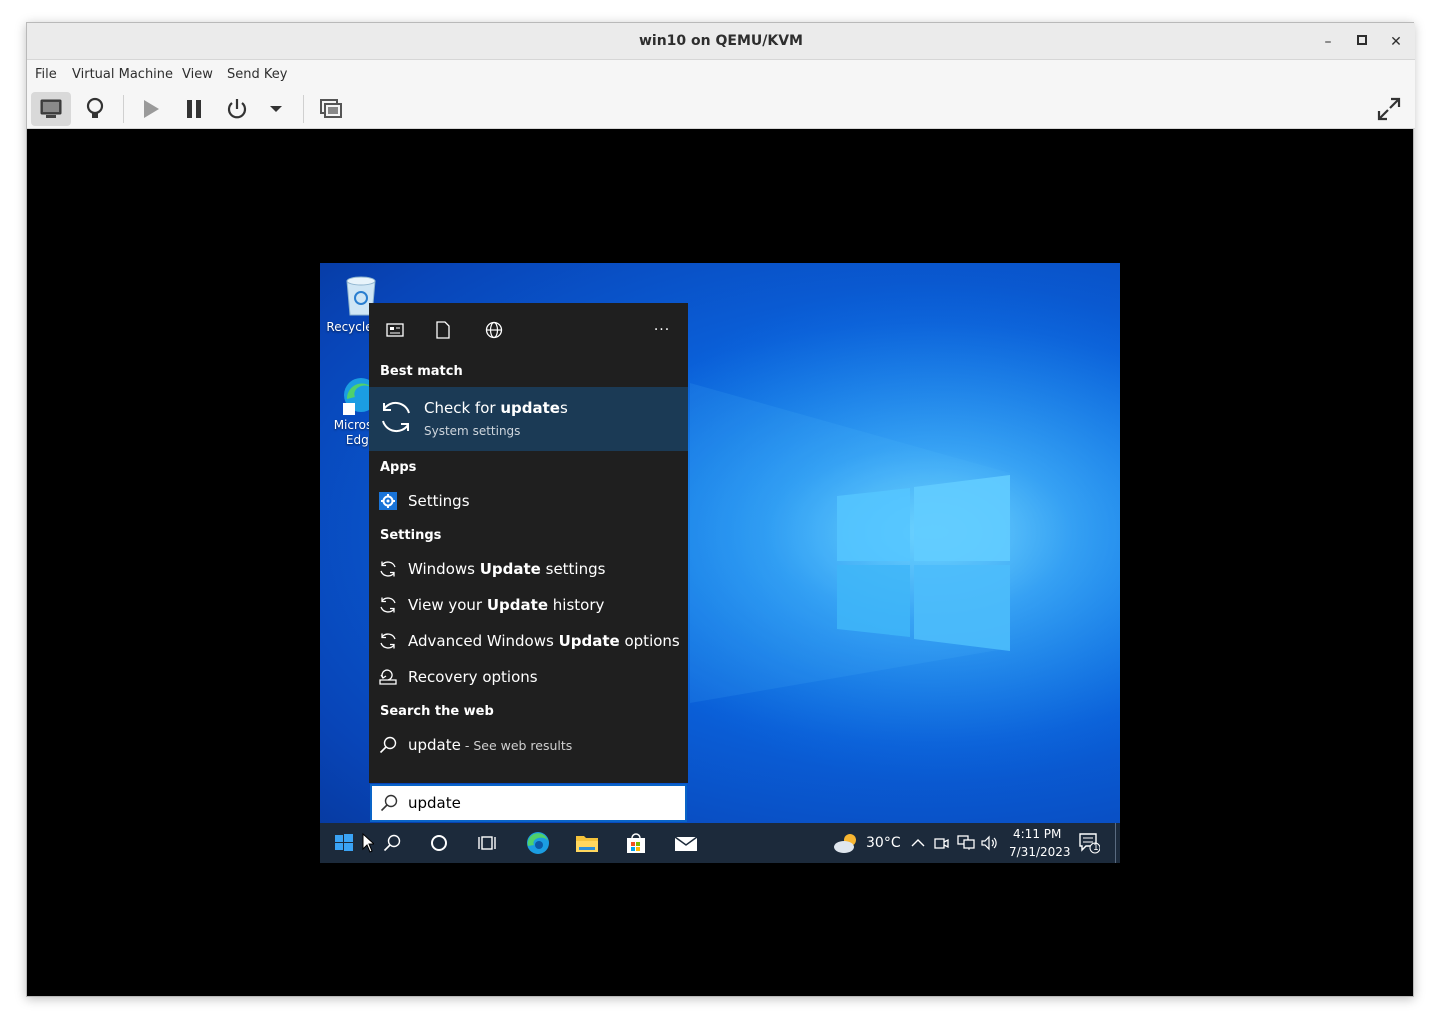  What do you see at coordinates (528, 501) in the screenshot?
I see `app-result-settings: Settings` at bounding box center [528, 501].